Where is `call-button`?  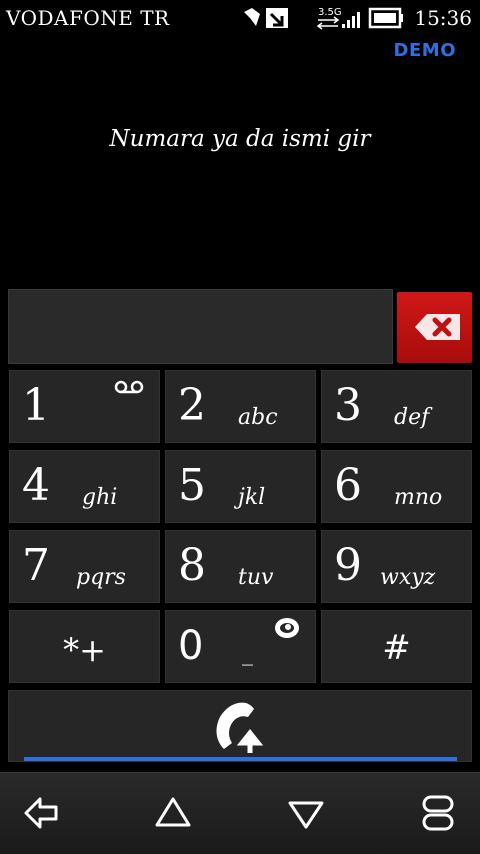
call-button is located at coordinates (240, 726).